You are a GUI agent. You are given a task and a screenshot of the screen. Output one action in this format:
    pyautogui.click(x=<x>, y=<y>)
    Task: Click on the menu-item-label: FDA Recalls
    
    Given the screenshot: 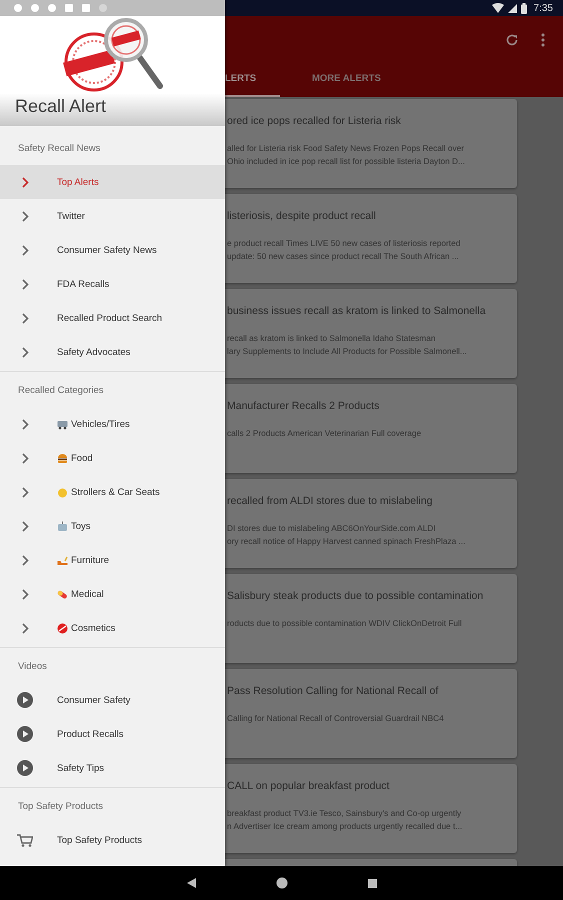 What is the action you would take?
    pyautogui.click(x=83, y=284)
    